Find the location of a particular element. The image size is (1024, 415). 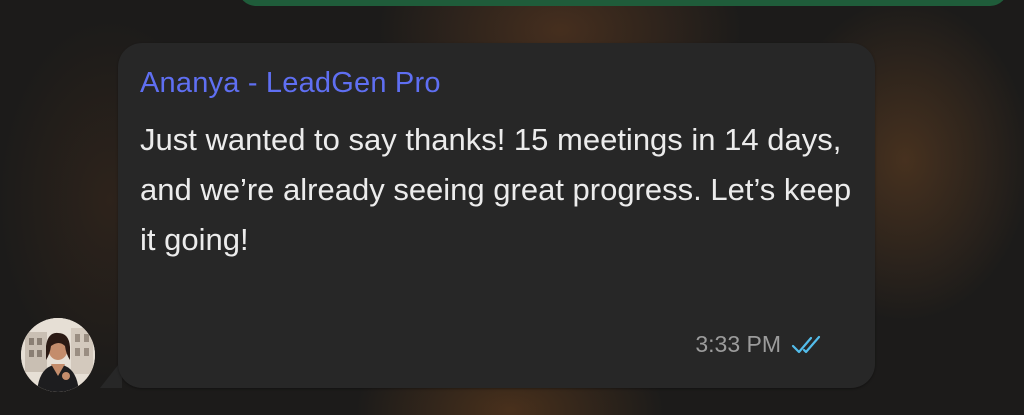

message-timestamp: 3:33 PM is located at coordinates (738, 344).